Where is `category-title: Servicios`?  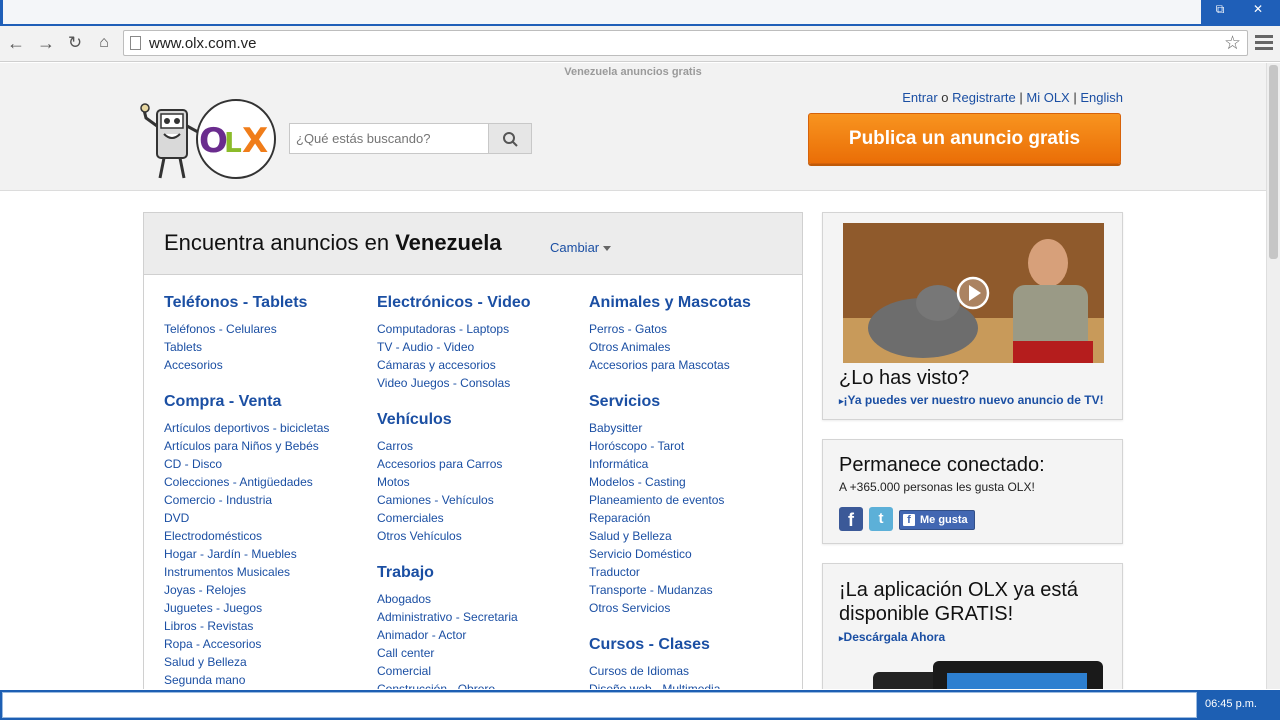 category-title: Servicios is located at coordinates (624, 402).